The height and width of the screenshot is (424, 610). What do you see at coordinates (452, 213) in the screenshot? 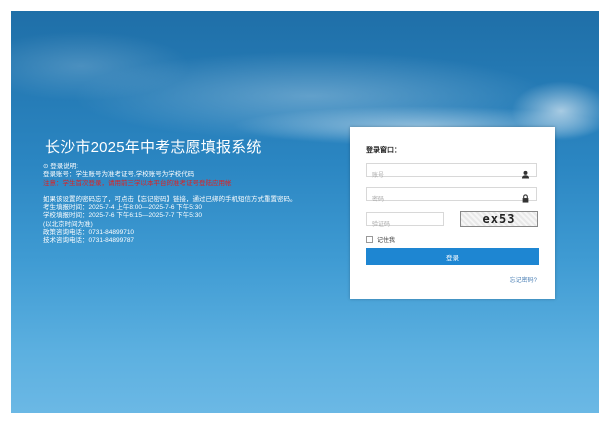
I see `login-panel: 登录窗口： ex53 记住我 登录 忘记密码?` at bounding box center [452, 213].